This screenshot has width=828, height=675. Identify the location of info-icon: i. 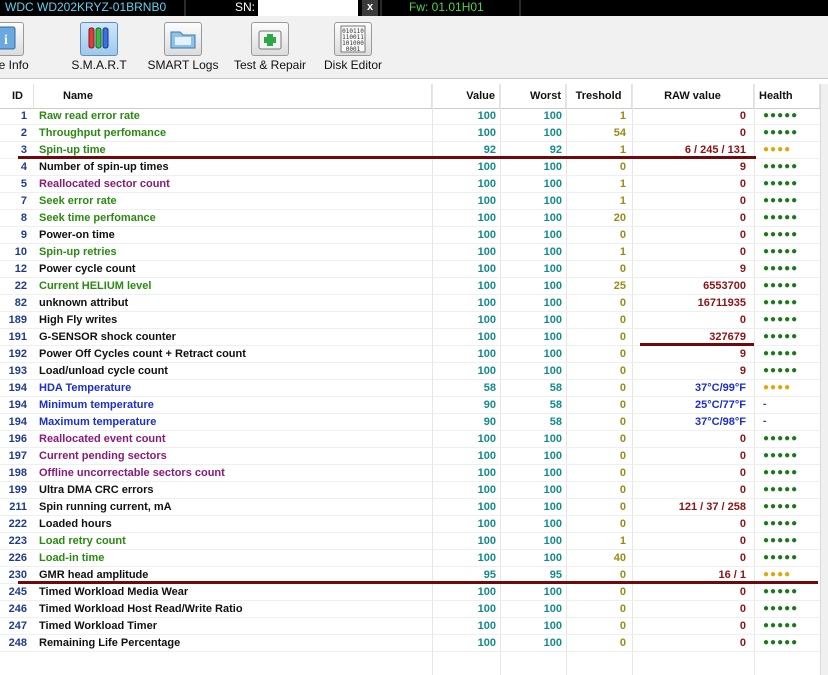
(12, 39).